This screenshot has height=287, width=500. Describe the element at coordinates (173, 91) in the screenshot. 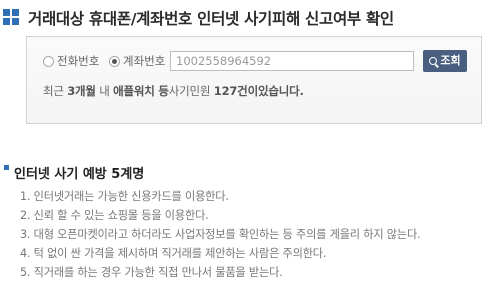

I see `report-stat-text: 최근 3개월 내 애플워치 등사기민원 127건이있습니다.` at that location.